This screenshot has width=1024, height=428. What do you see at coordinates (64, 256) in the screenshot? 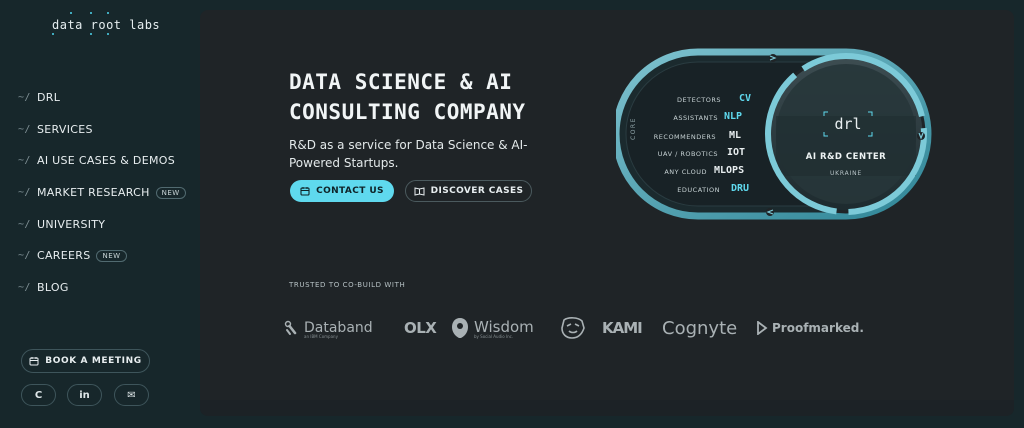
I see `nav-item-label: CAREERS` at bounding box center [64, 256].